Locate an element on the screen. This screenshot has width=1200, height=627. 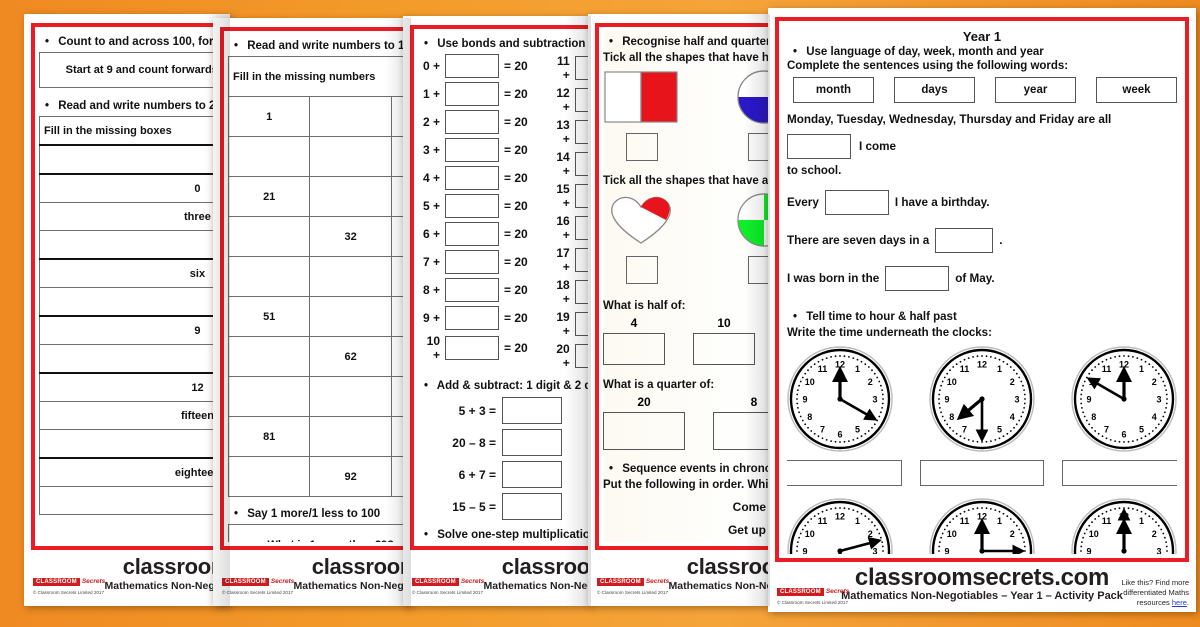
sheet-4-objective-1: • Recognise half and quarter of objects is located at coordinates (686, 42).